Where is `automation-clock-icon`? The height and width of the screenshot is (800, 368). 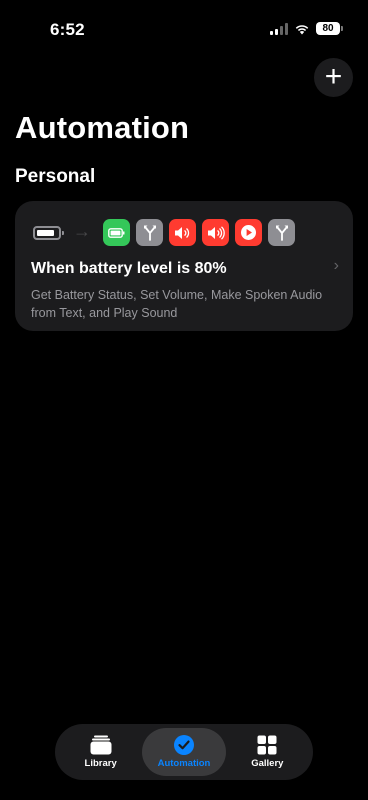
automation-clock-icon is located at coordinates (184, 745).